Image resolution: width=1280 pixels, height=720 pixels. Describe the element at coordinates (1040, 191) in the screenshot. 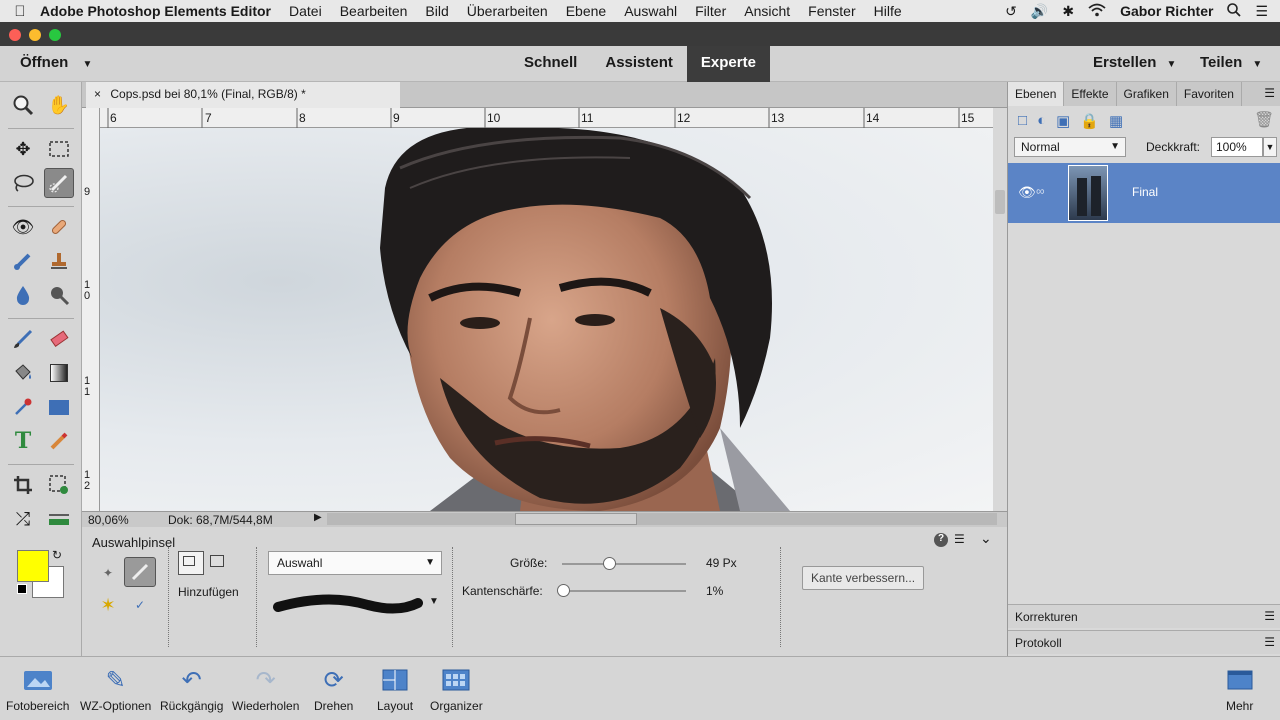

I see `link-icon: ∞` at that location.